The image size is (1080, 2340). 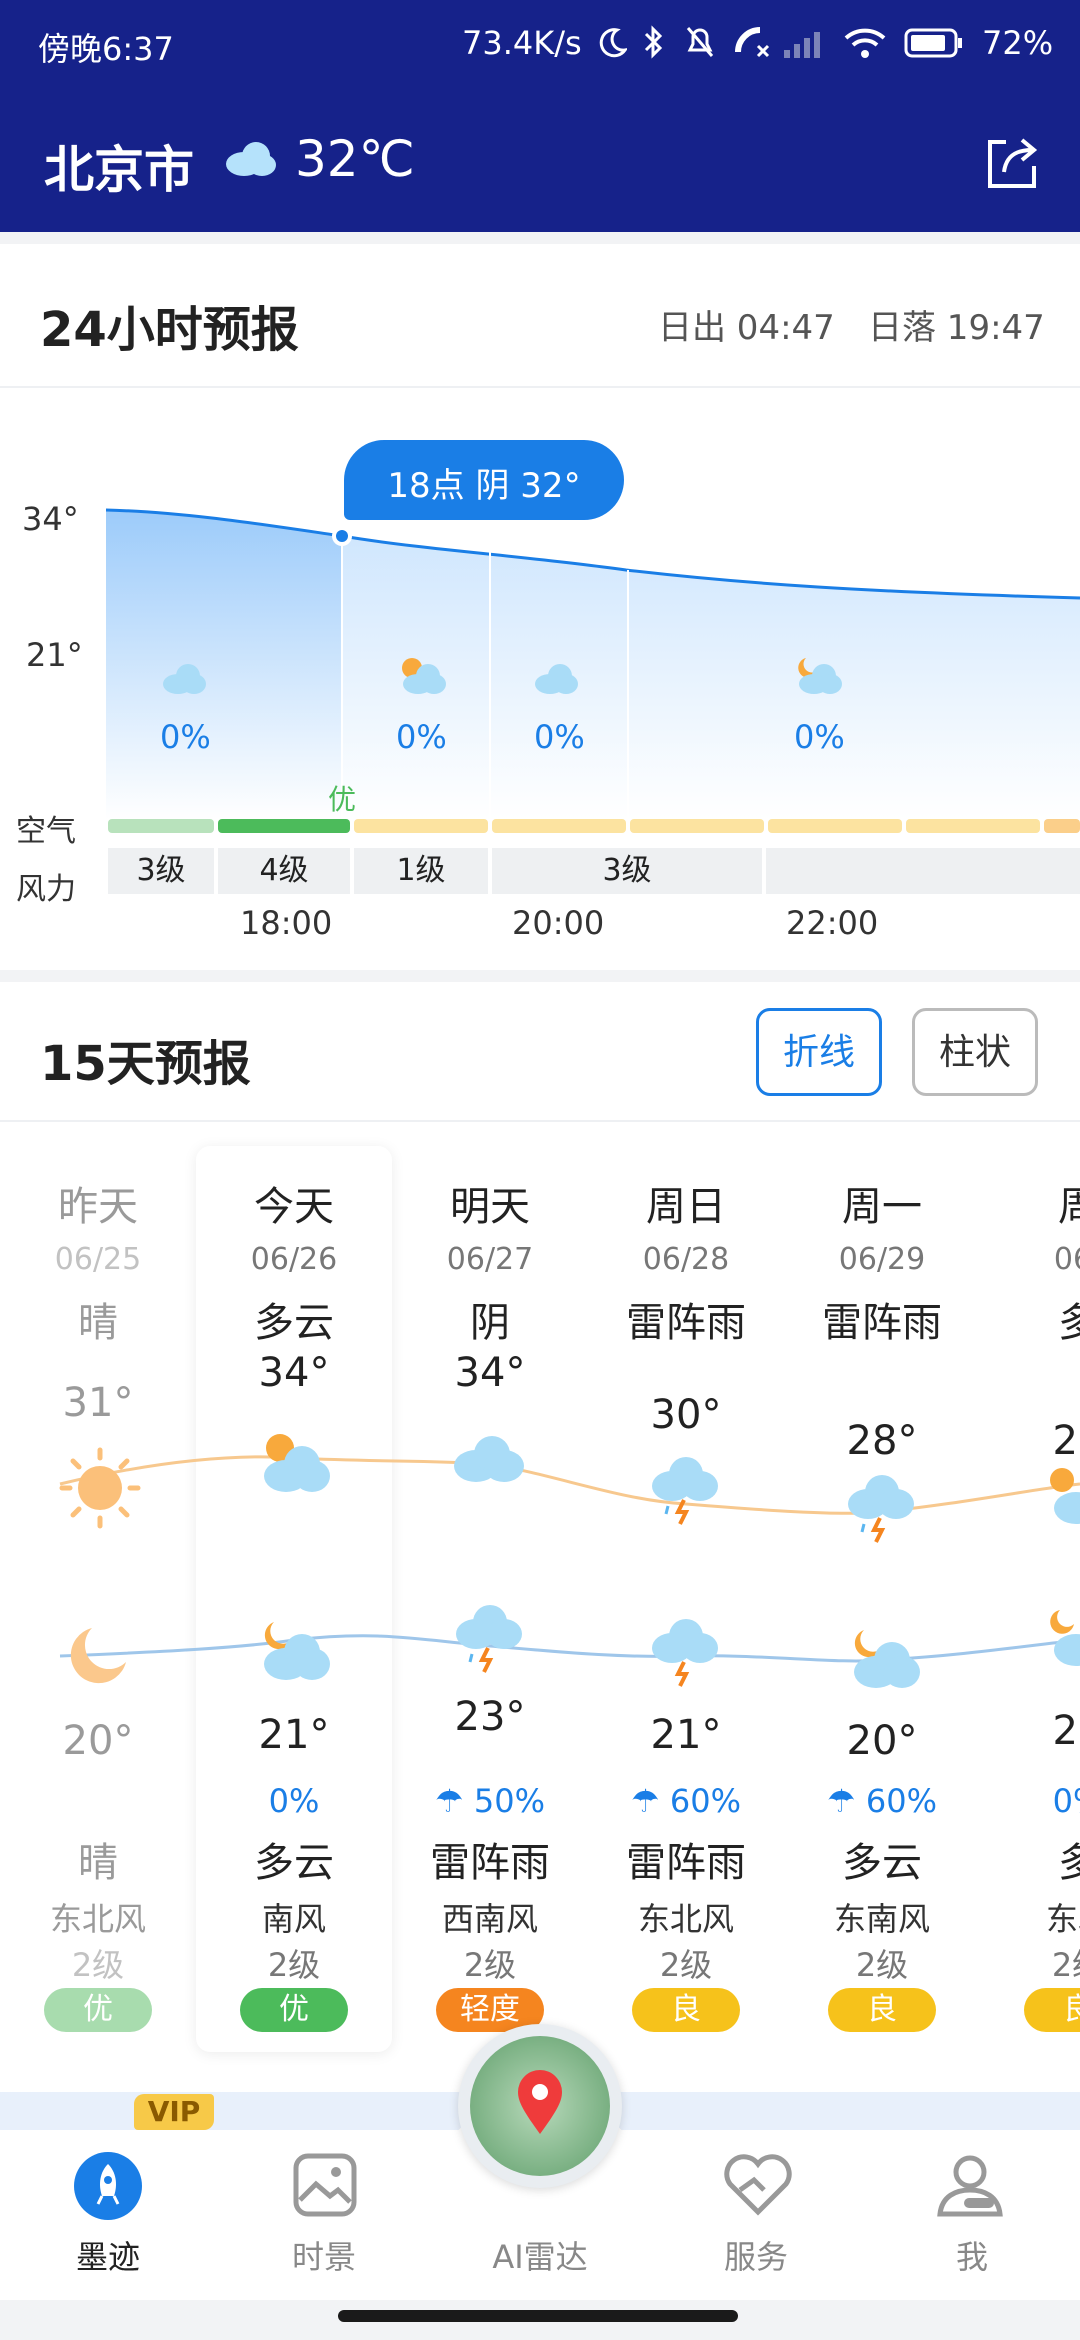 I want to click on status-battery: 72%, so click(x=1018, y=43).